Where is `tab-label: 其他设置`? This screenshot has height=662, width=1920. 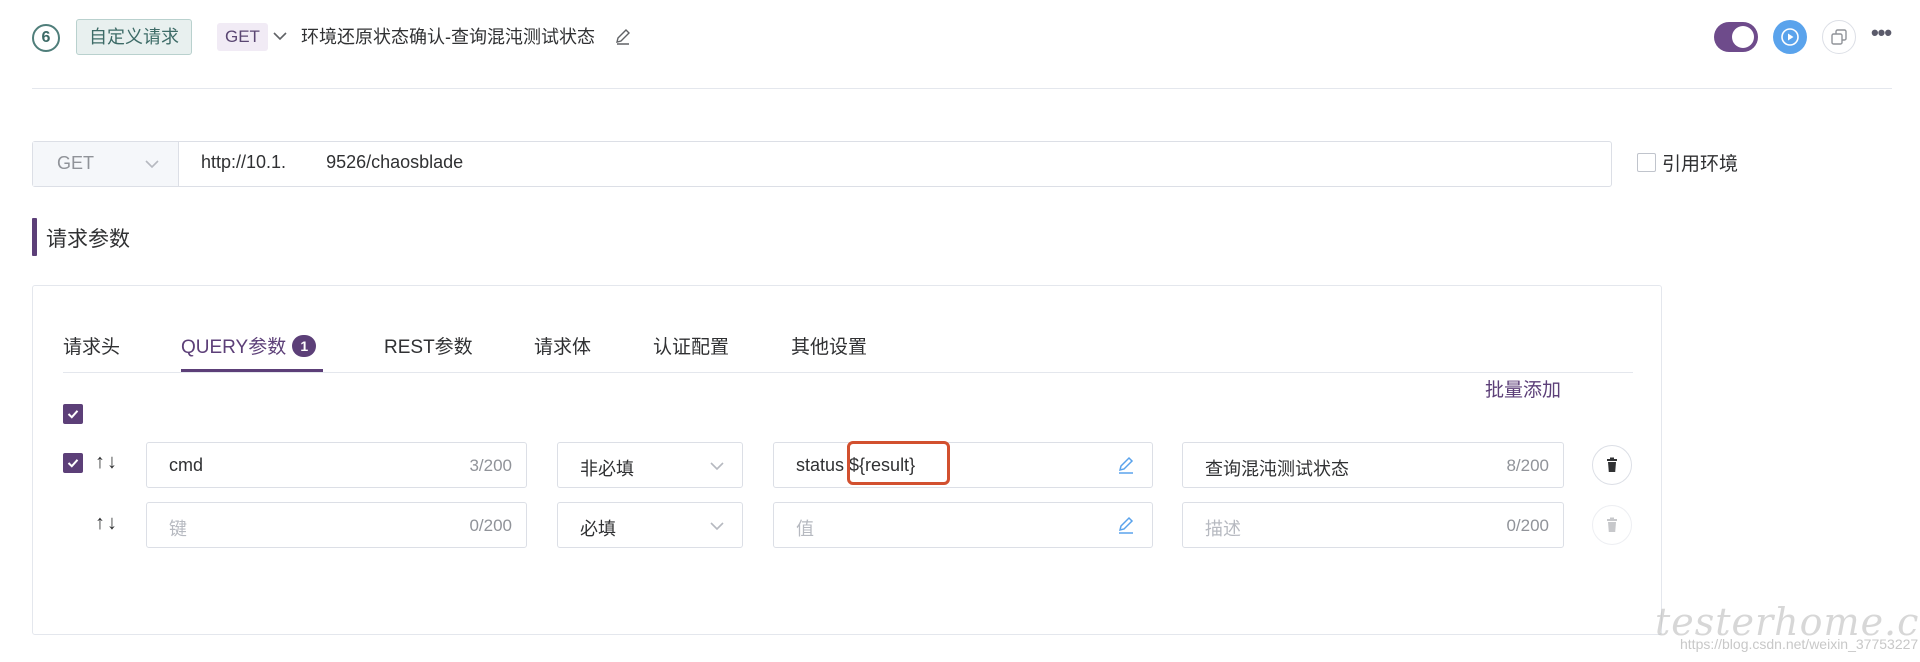 tab-label: 其他设置 is located at coordinates (829, 347).